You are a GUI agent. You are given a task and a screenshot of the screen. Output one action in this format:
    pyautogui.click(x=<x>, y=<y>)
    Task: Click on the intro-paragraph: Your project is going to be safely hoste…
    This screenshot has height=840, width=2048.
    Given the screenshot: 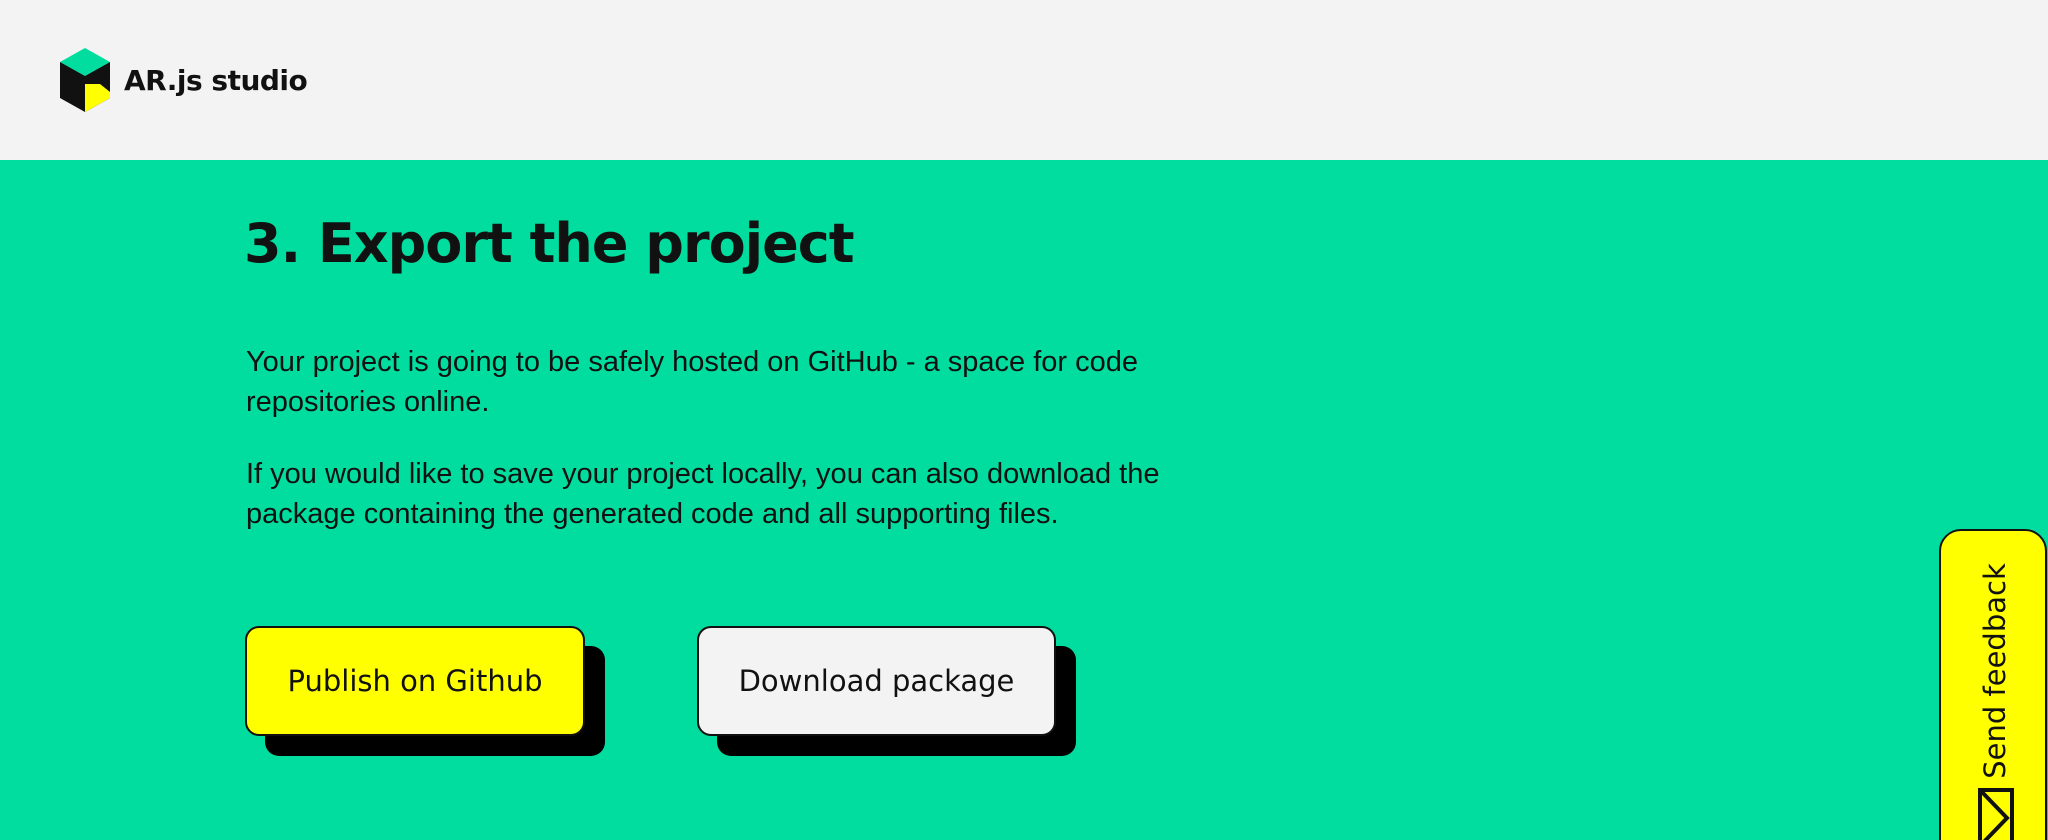 What is the action you would take?
    pyautogui.click(x=692, y=382)
    